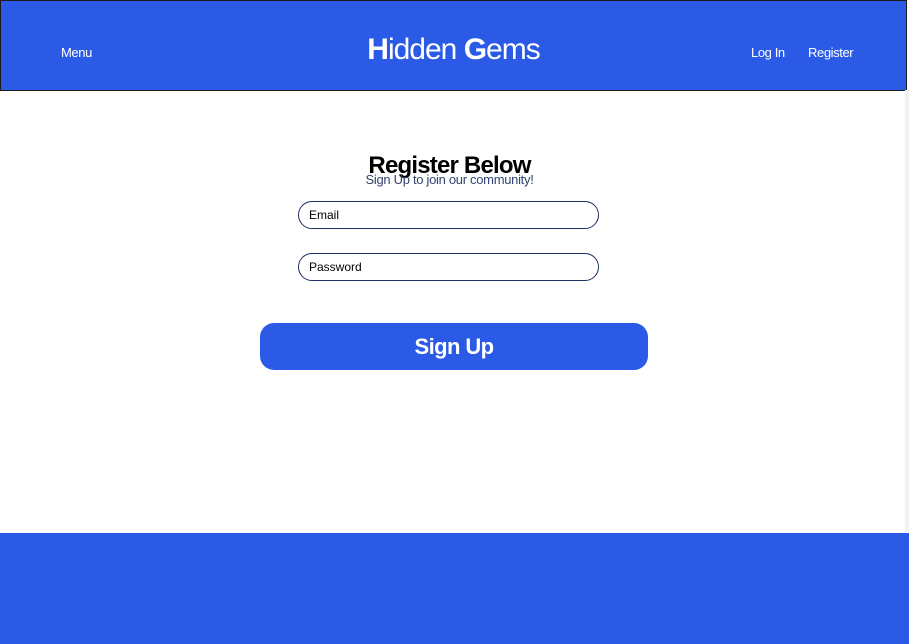 The height and width of the screenshot is (644, 909). Describe the element at coordinates (513, 49) in the screenshot. I see `brand-second-rest: ems` at that location.